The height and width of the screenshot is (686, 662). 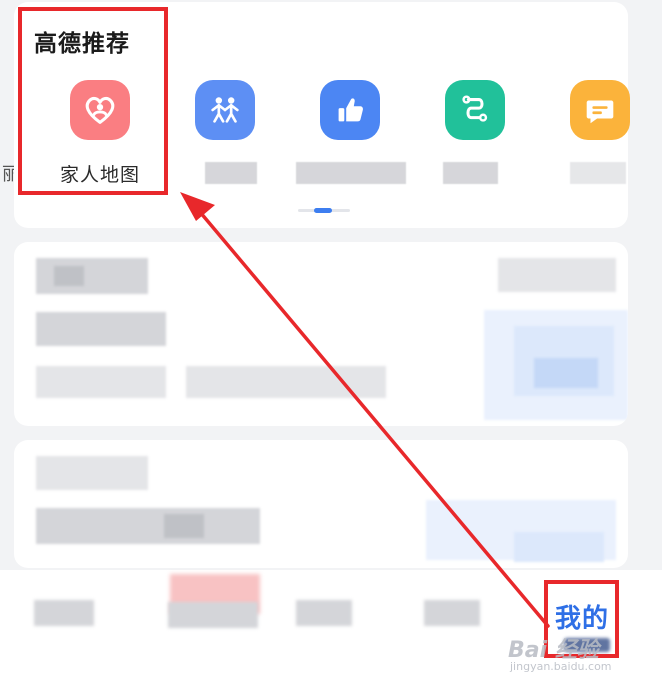 I want to click on page-indicator, so click(x=324, y=209).